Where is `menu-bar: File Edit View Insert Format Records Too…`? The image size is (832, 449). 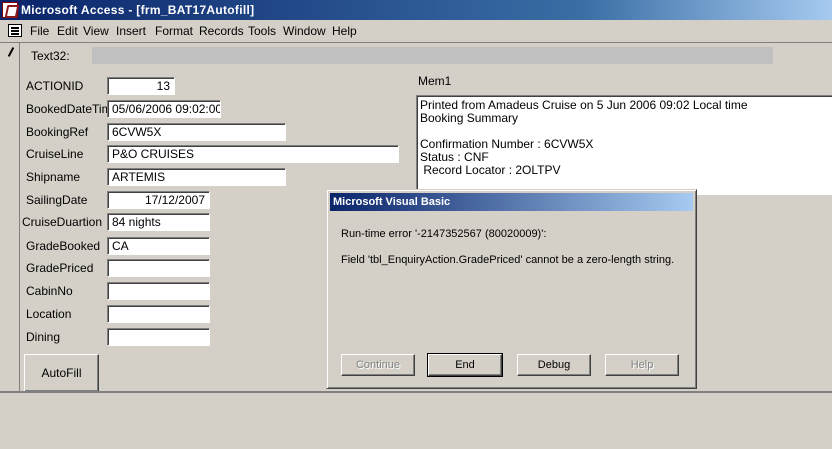
menu-bar: File Edit View Insert Format Records Too… is located at coordinates (416, 31).